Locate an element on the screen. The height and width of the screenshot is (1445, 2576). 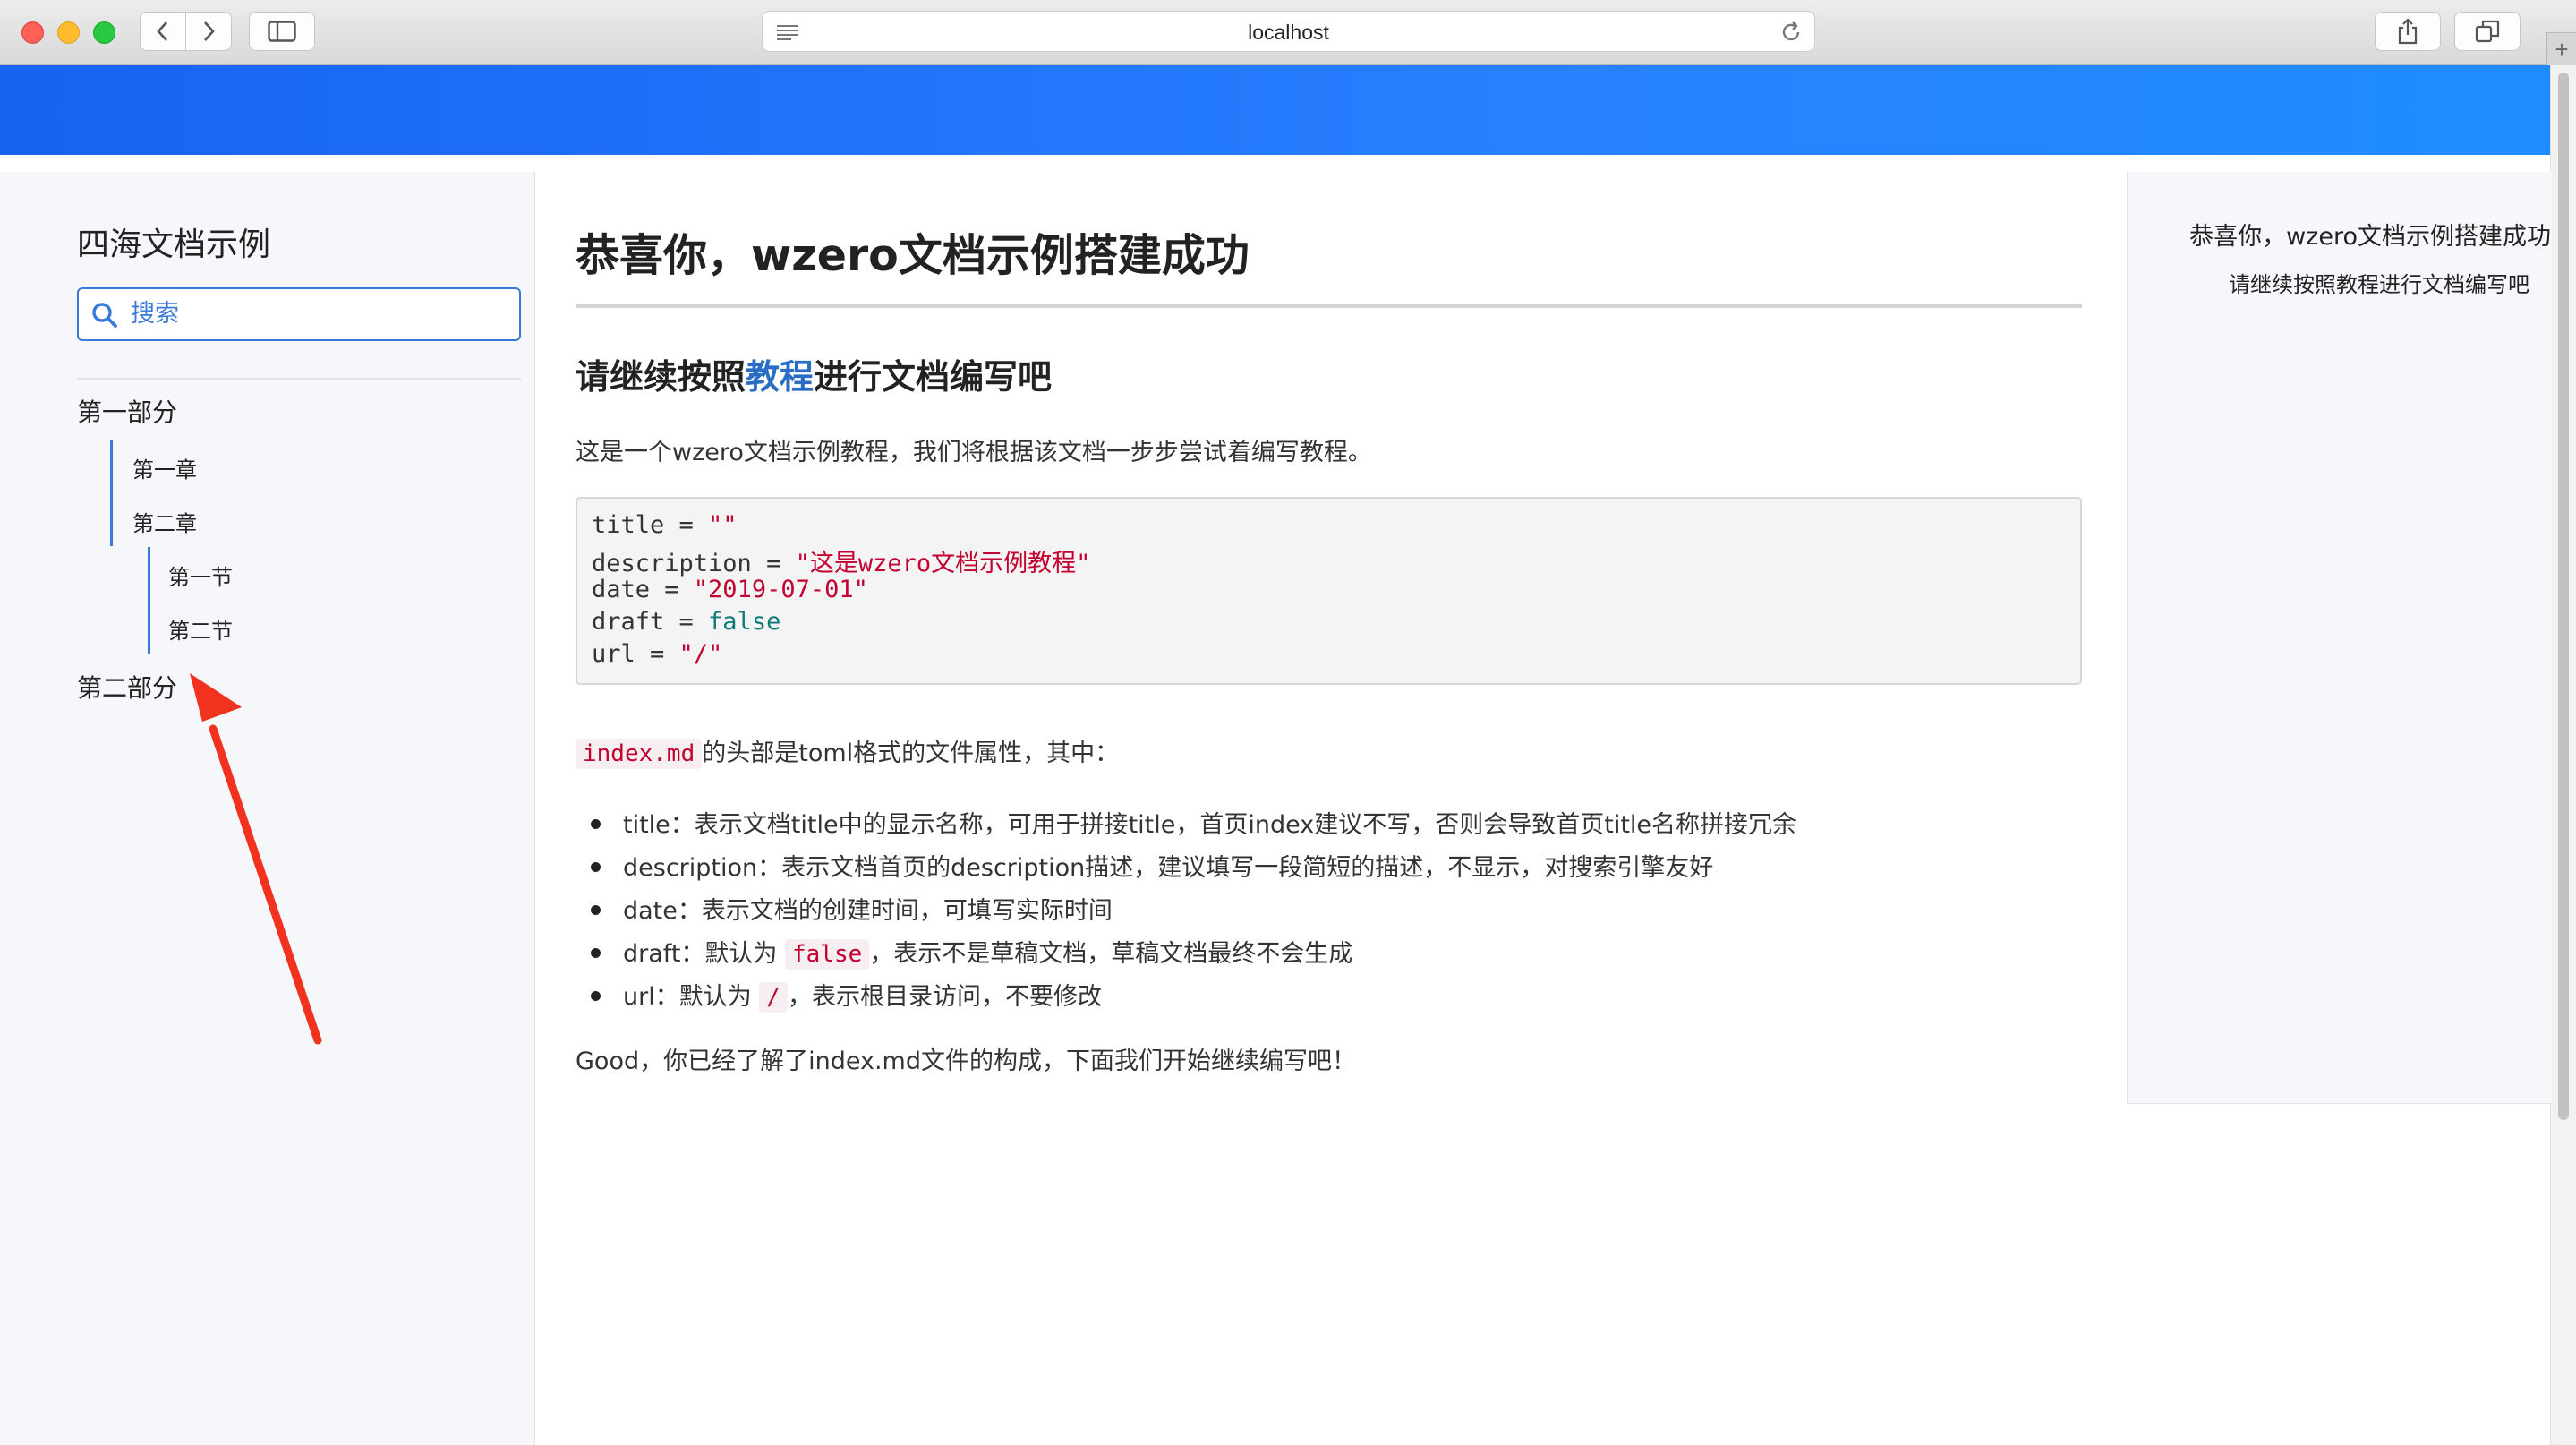
address-bar: localhost is located at coordinates (1288, 31).